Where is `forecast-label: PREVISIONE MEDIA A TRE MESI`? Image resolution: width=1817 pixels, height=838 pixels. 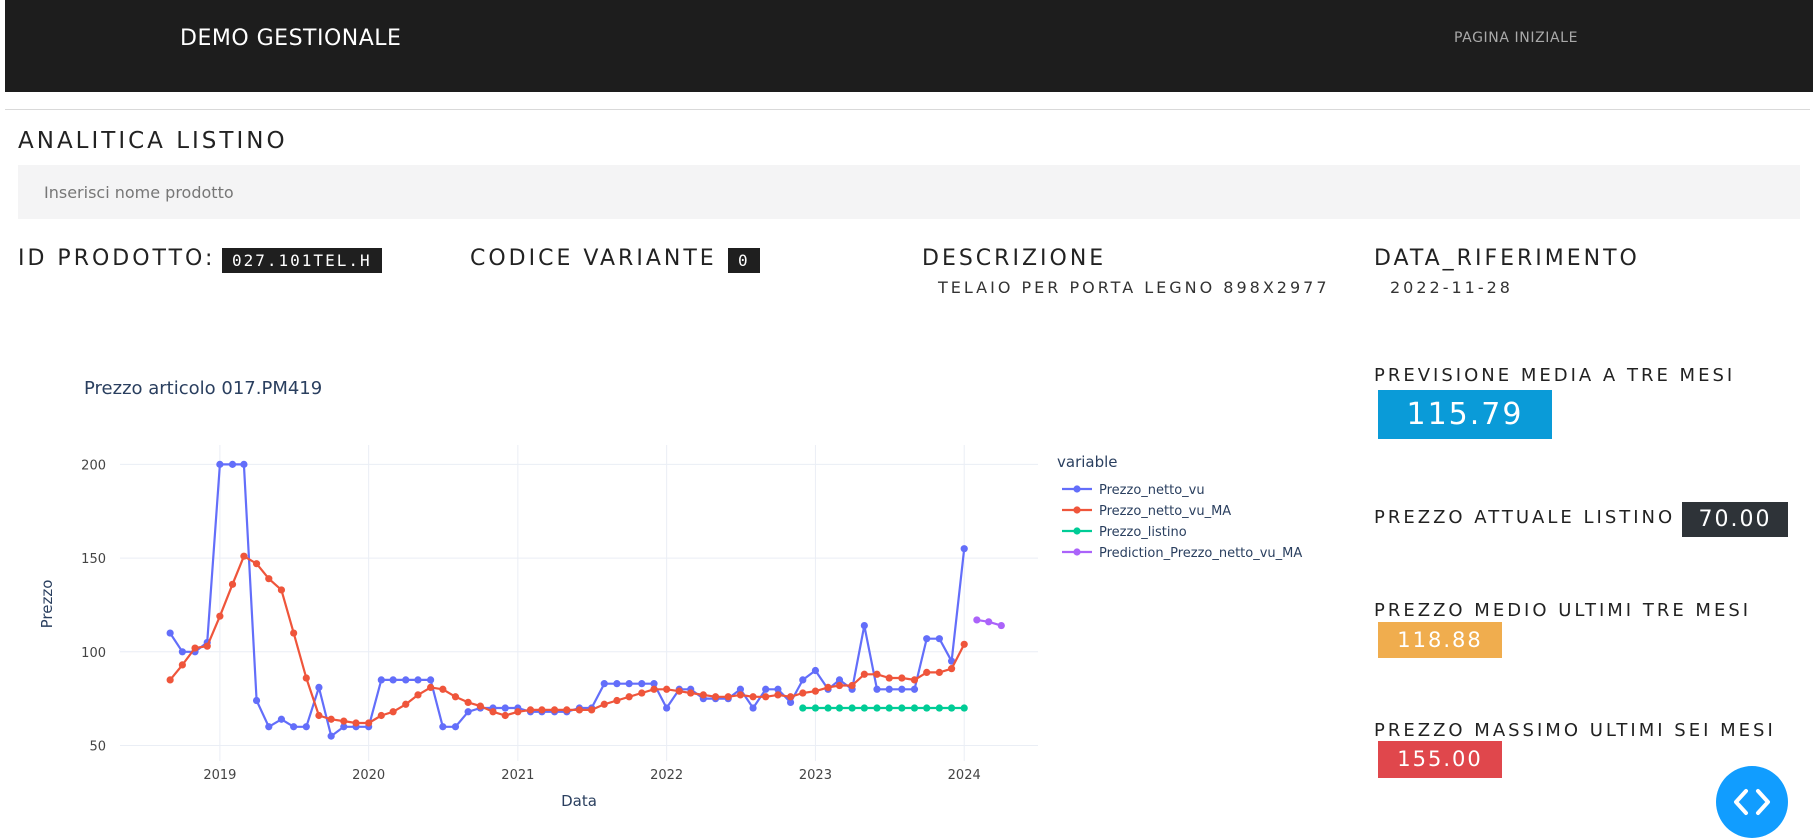 forecast-label: PREVISIONE MEDIA A TRE MESI is located at coordinates (1555, 375).